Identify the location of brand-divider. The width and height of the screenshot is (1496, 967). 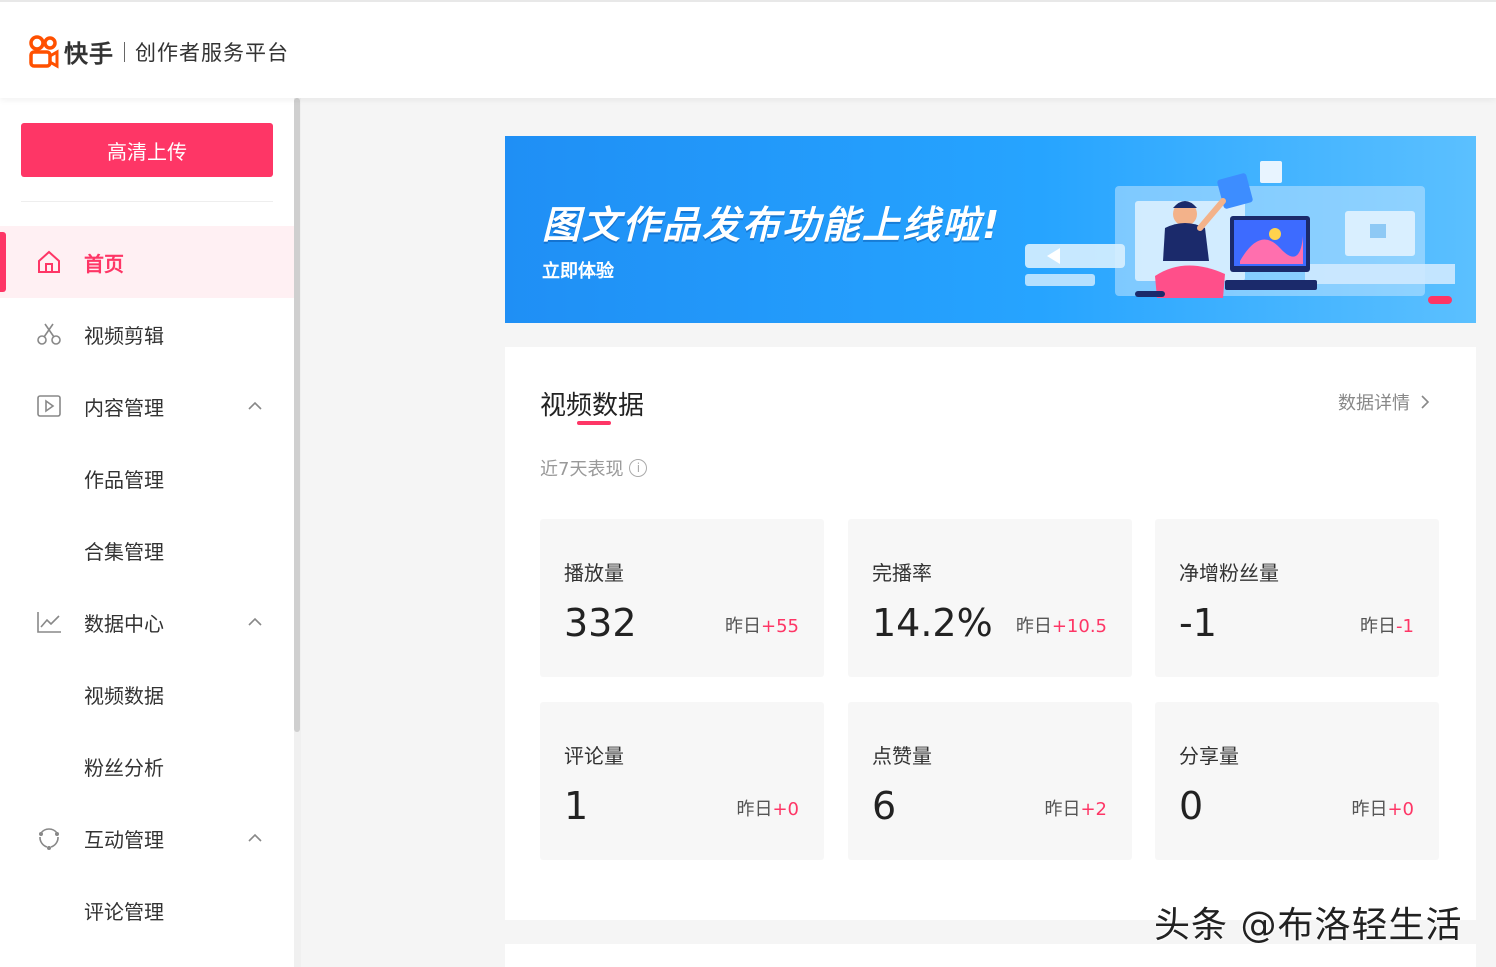
(124, 51).